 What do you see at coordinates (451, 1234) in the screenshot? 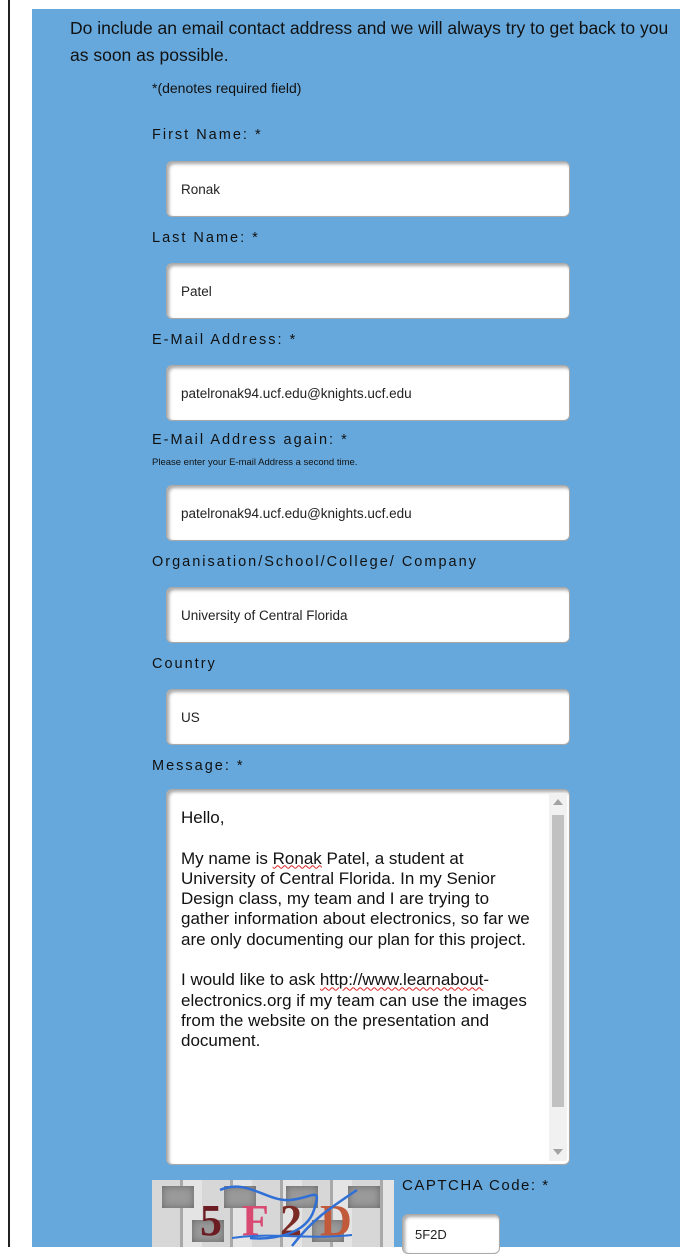
I see `captcha-input: 5F2D` at bounding box center [451, 1234].